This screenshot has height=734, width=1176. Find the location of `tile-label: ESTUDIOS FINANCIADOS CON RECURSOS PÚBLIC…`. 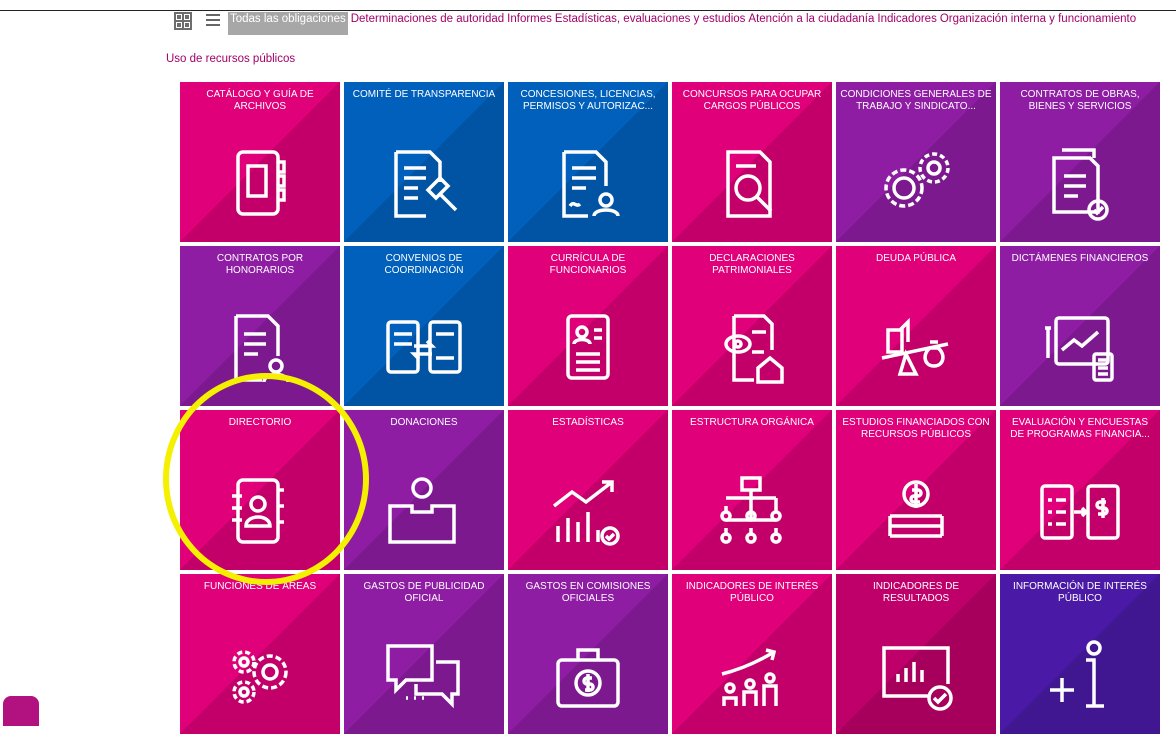

tile-label: ESTUDIOS FINANCIADOS CON RECURSOS PÚBLIC… is located at coordinates (916, 428).